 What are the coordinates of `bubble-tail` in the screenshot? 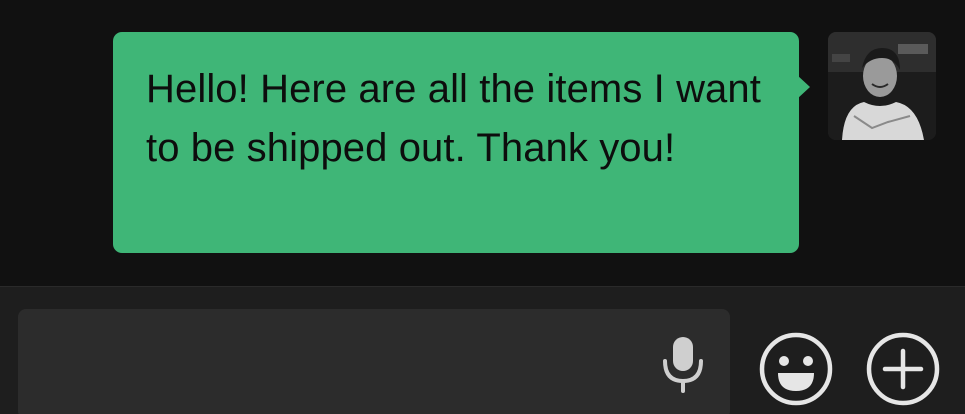 It's located at (803, 87).